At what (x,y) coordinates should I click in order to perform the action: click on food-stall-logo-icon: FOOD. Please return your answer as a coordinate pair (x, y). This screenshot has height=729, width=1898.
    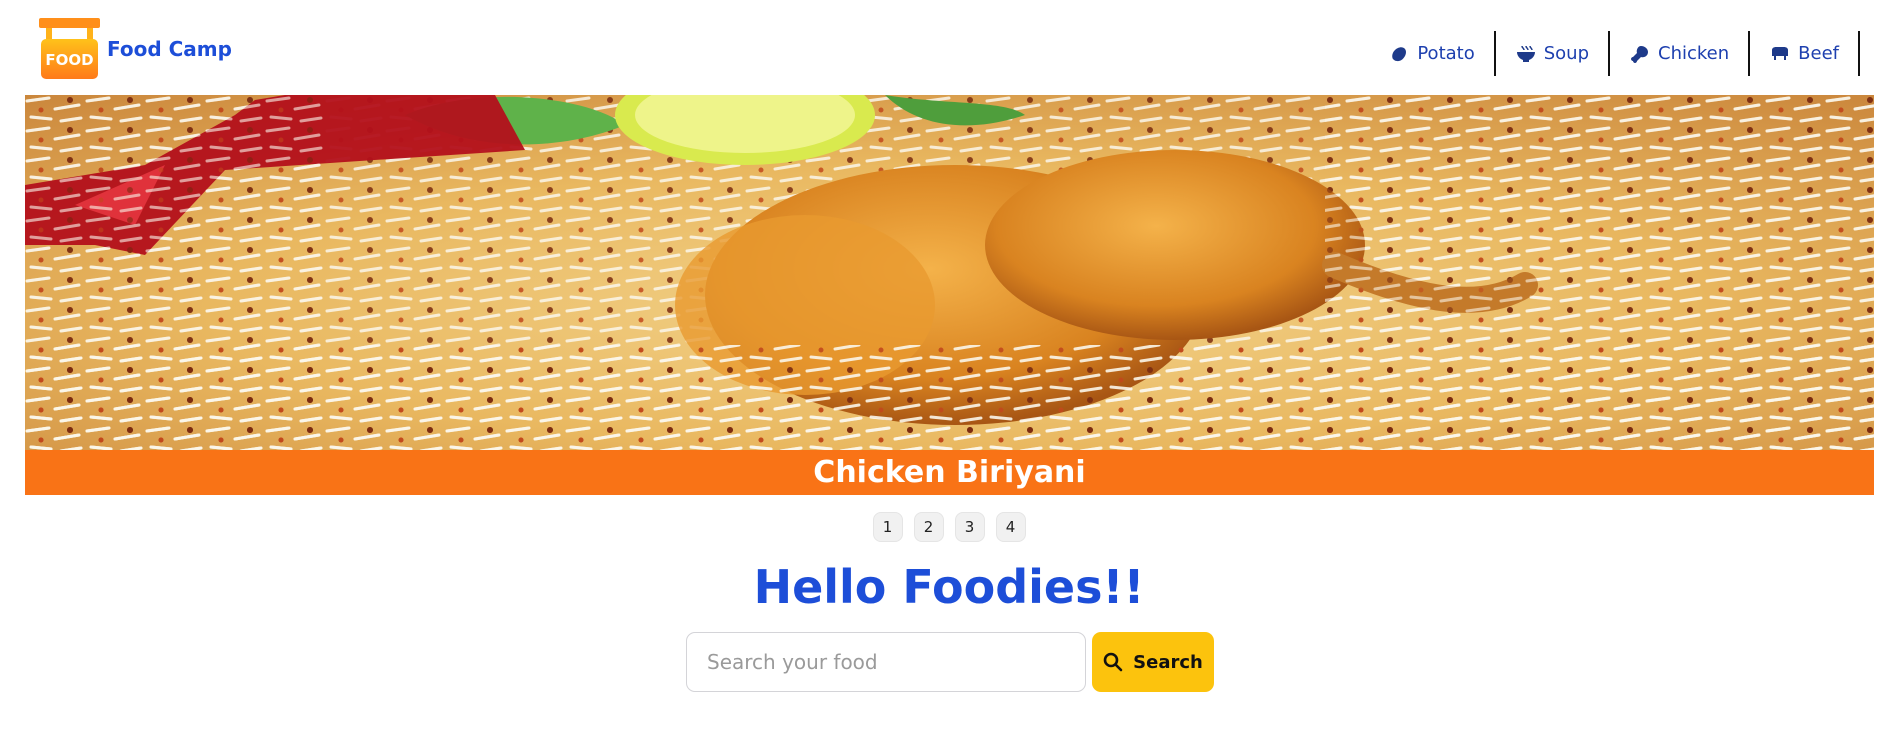
    Looking at the image, I should click on (69, 48).